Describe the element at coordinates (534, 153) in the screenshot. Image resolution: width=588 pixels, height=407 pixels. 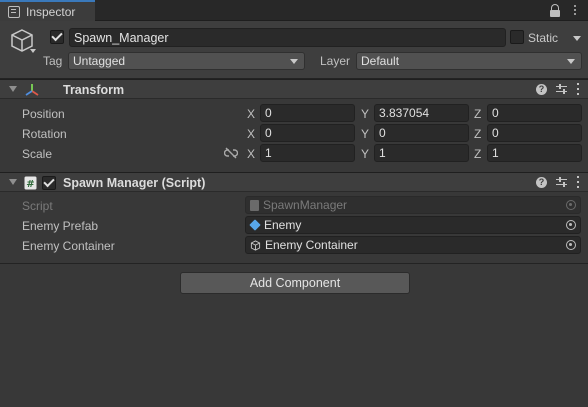
I see `scale-z-input: 1` at that location.